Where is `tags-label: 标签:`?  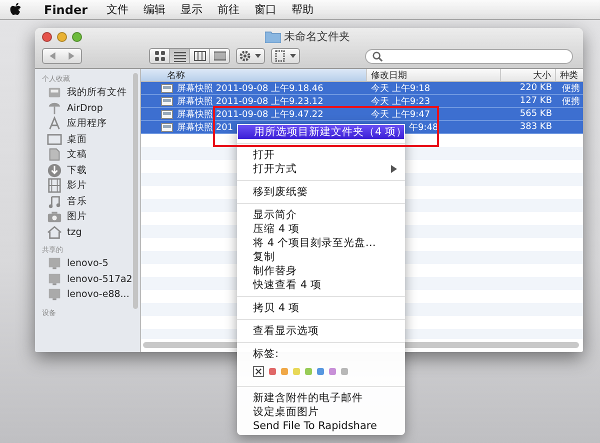 tags-label: 标签: is located at coordinates (266, 354).